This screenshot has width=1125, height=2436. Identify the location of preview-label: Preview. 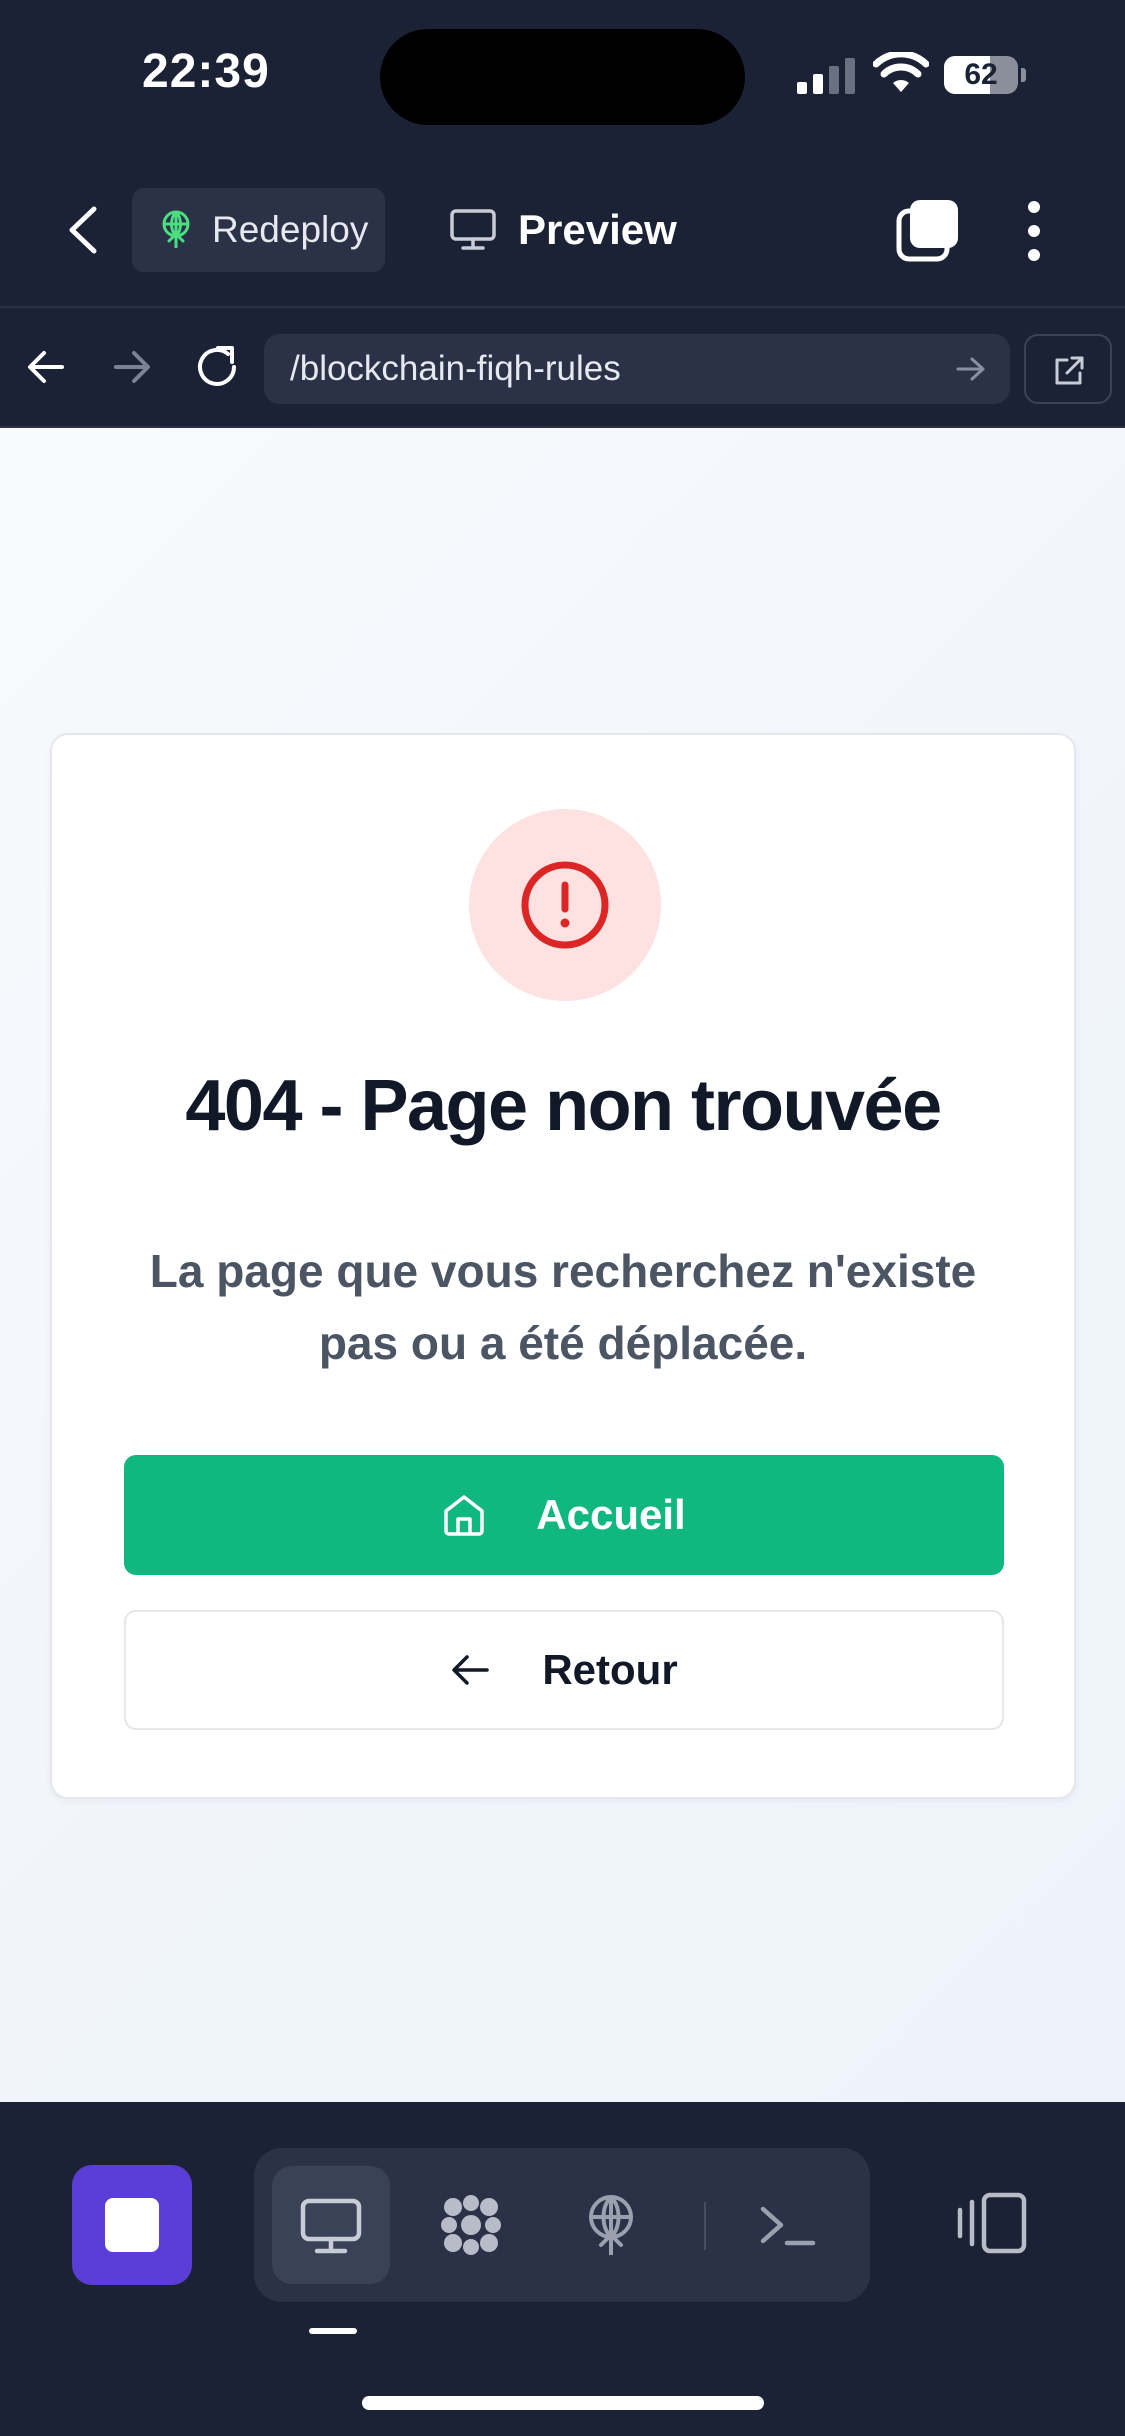
(597, 229).